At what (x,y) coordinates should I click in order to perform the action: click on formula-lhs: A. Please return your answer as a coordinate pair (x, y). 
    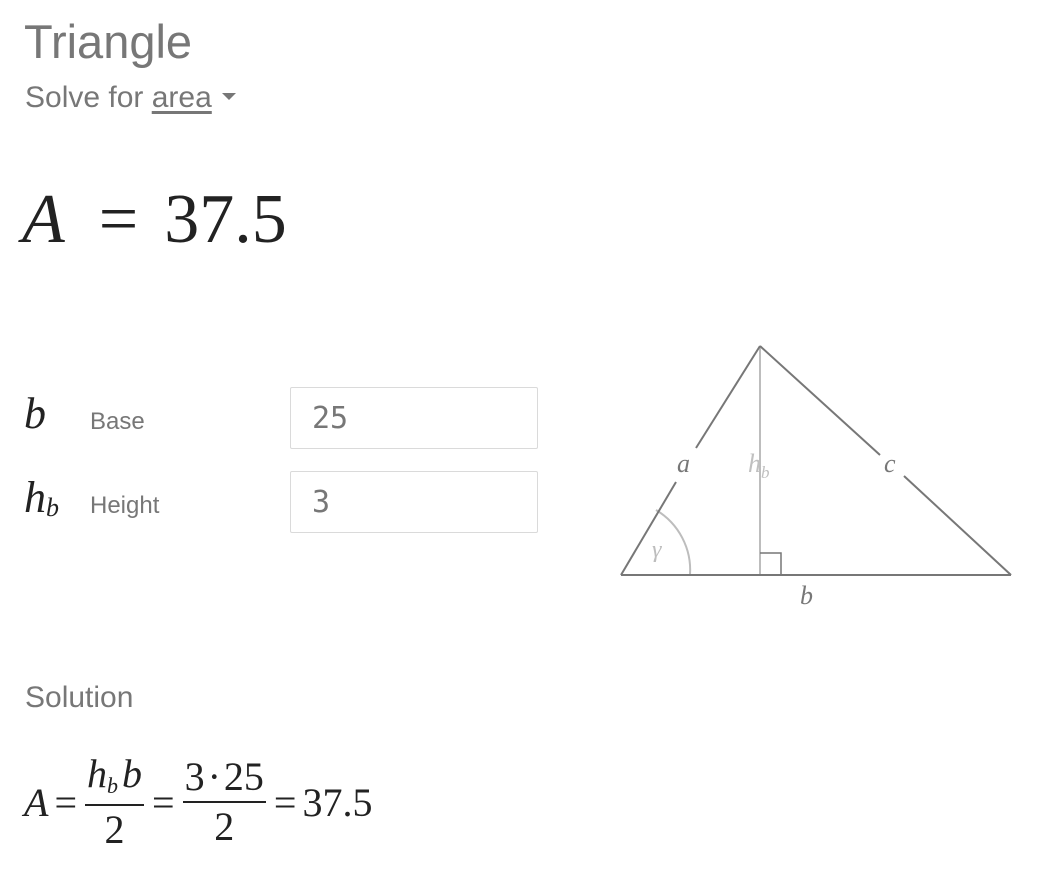
    Looking at the image, I should click on (36, 802).